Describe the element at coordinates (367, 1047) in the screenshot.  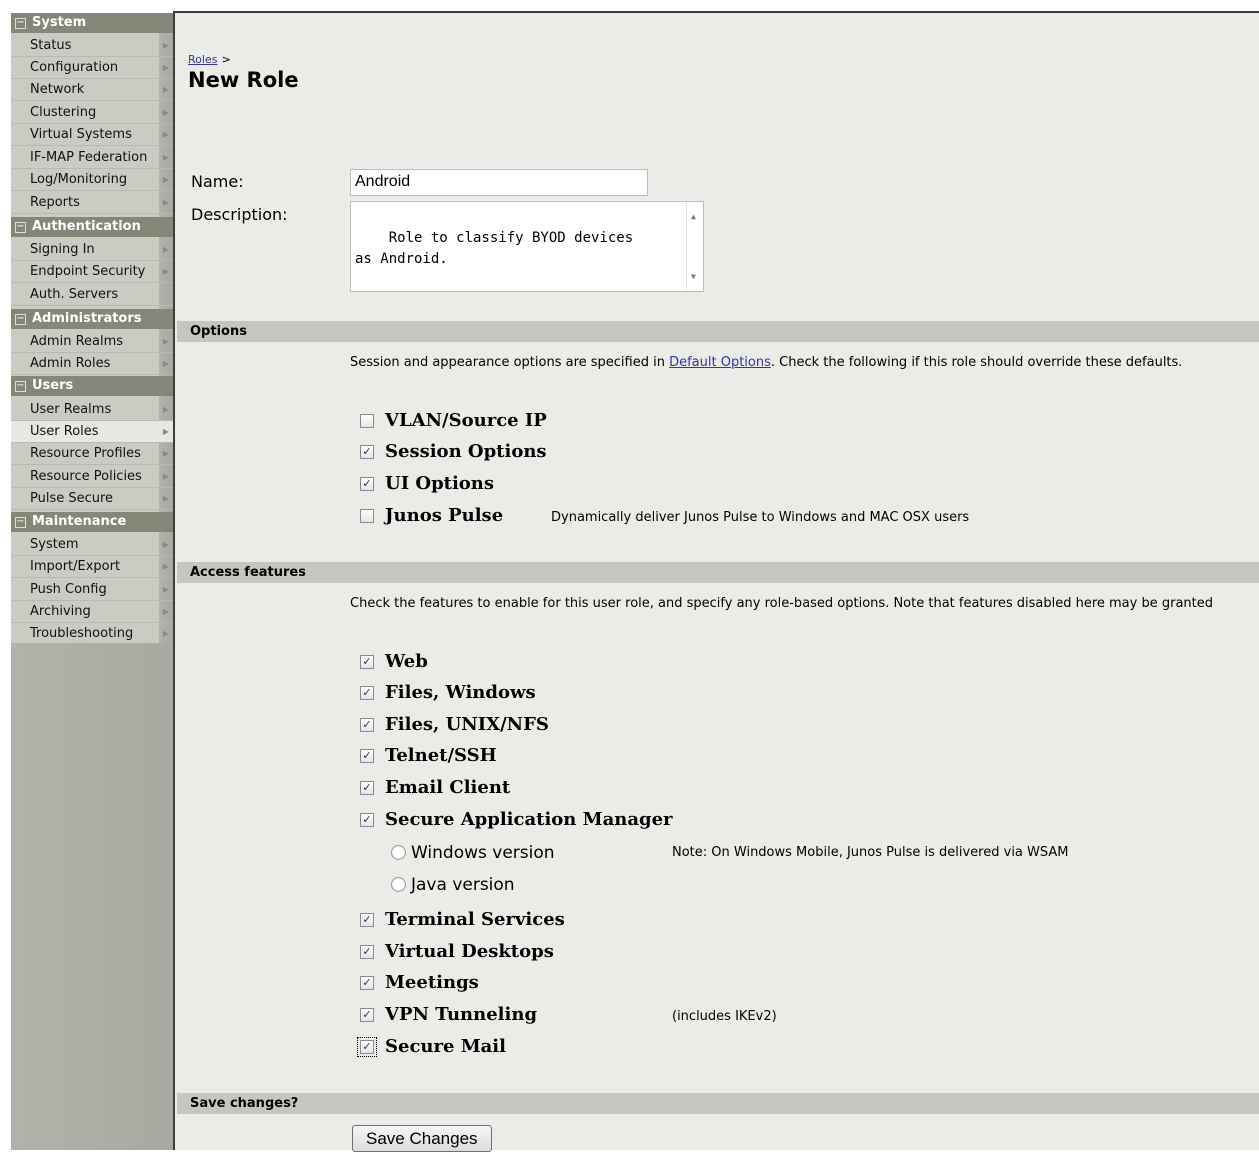
I see `secure-mail-checkbox: ✓` at that location.